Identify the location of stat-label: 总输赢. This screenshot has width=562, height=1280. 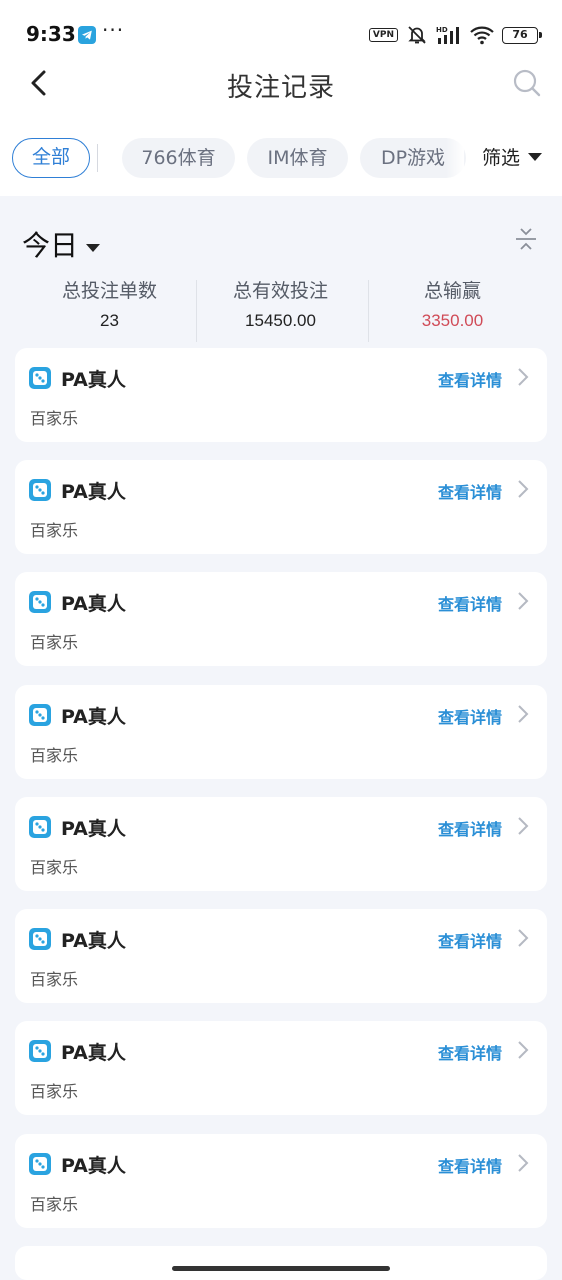
(452, 291).